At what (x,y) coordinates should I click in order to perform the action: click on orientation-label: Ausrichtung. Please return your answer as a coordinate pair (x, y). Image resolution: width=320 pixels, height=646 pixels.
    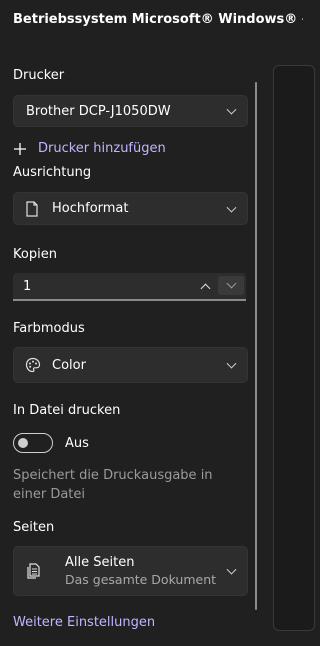
    Looking at the image, I should click on (52, 172).